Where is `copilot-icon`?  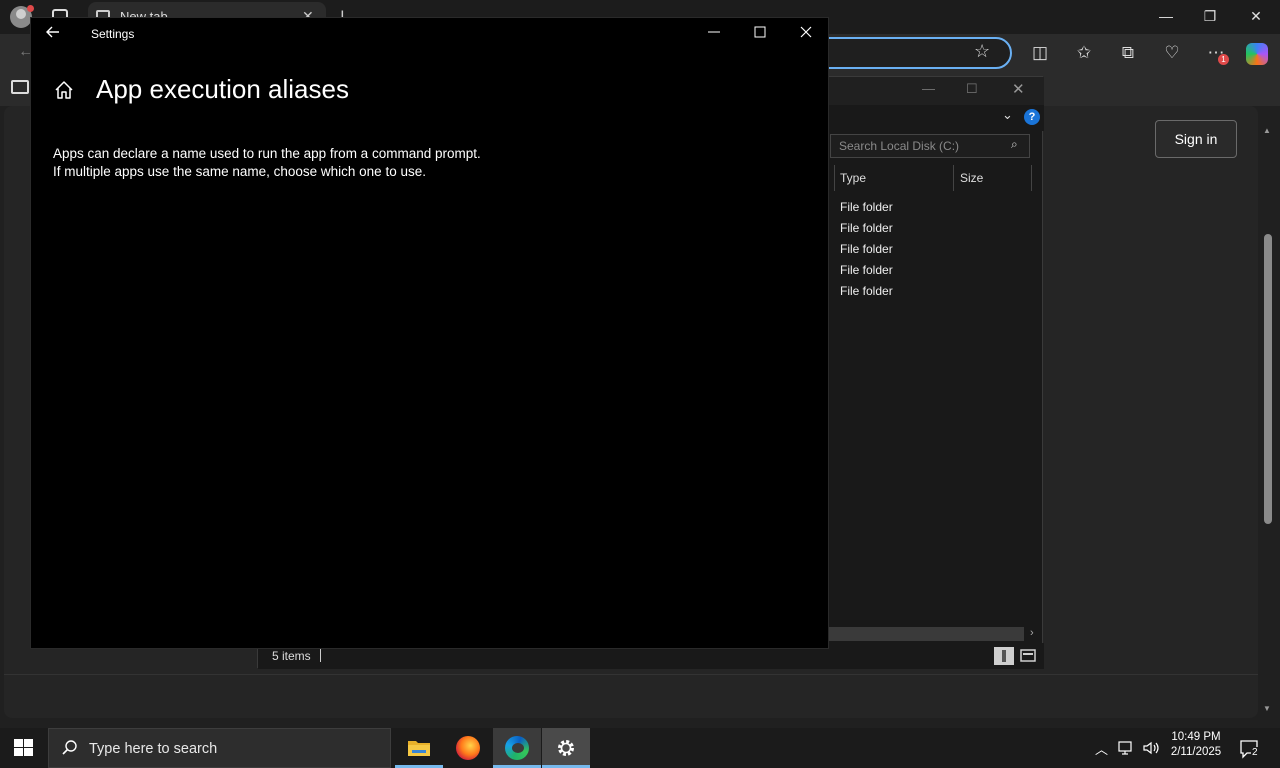 copilot-icon is located at coordinates (1257, 54).